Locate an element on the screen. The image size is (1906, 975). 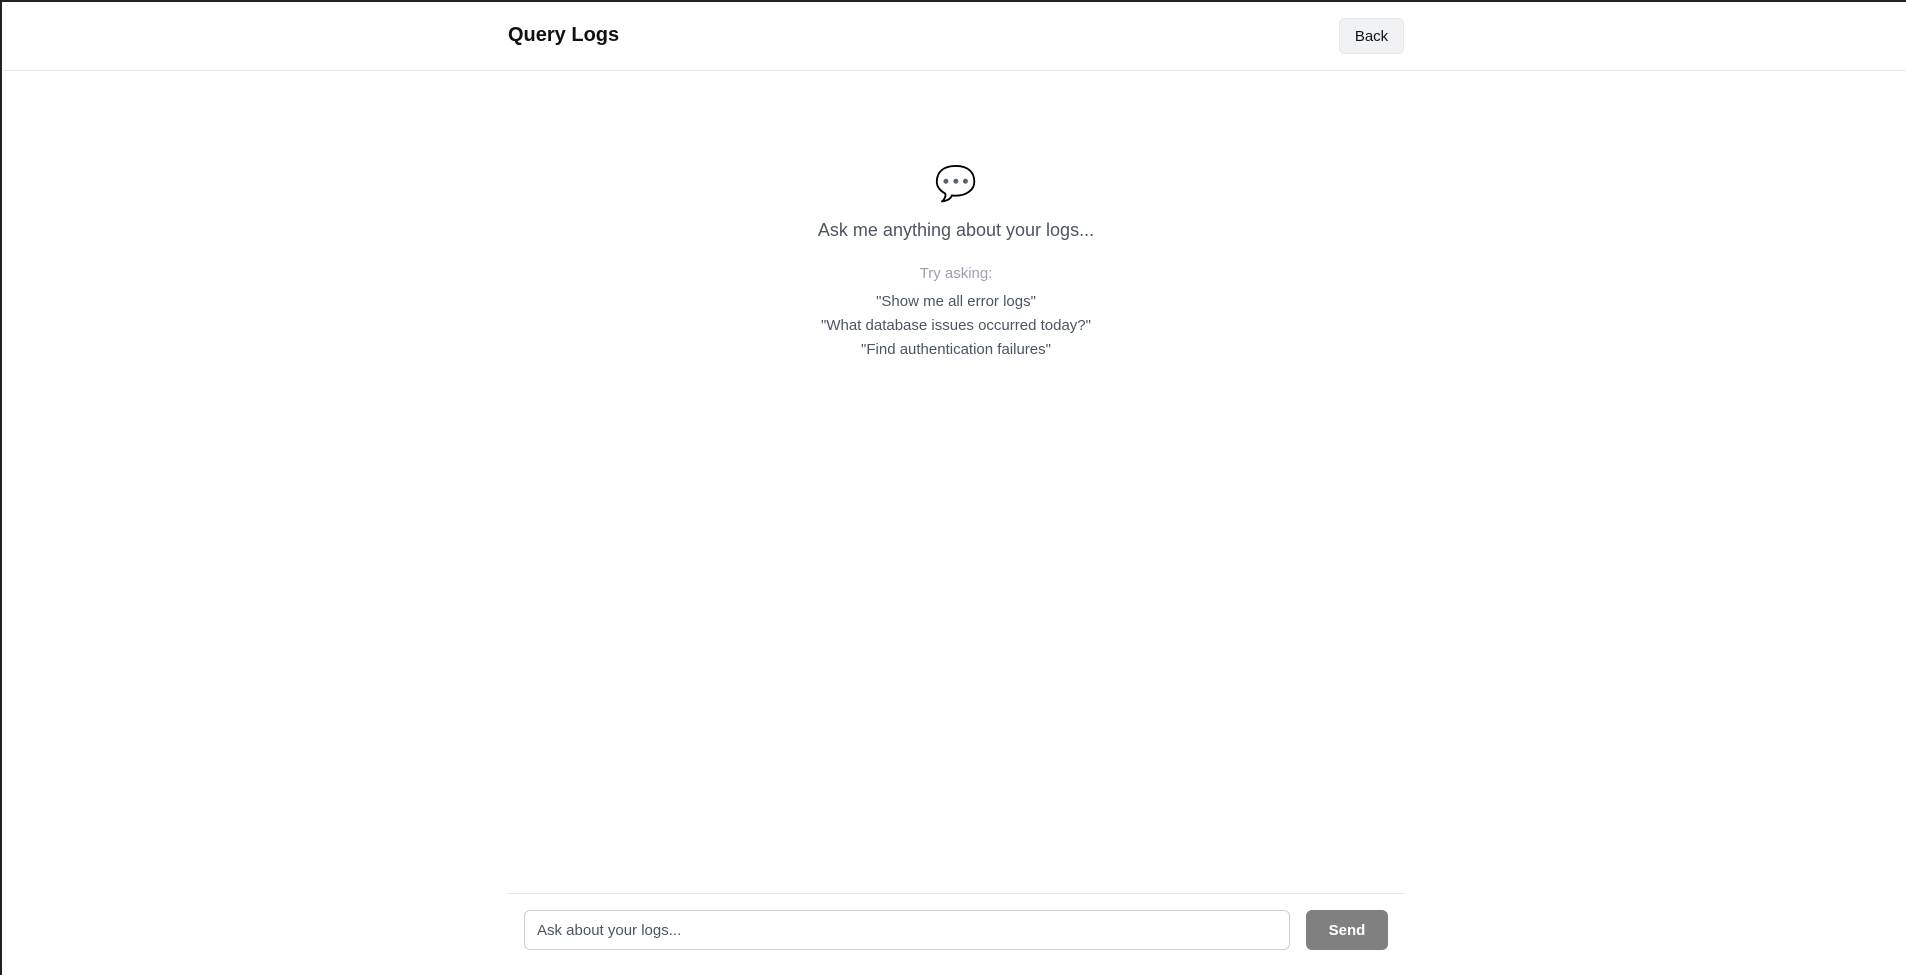
send-button: Send is located at coordinates (1347, 930).